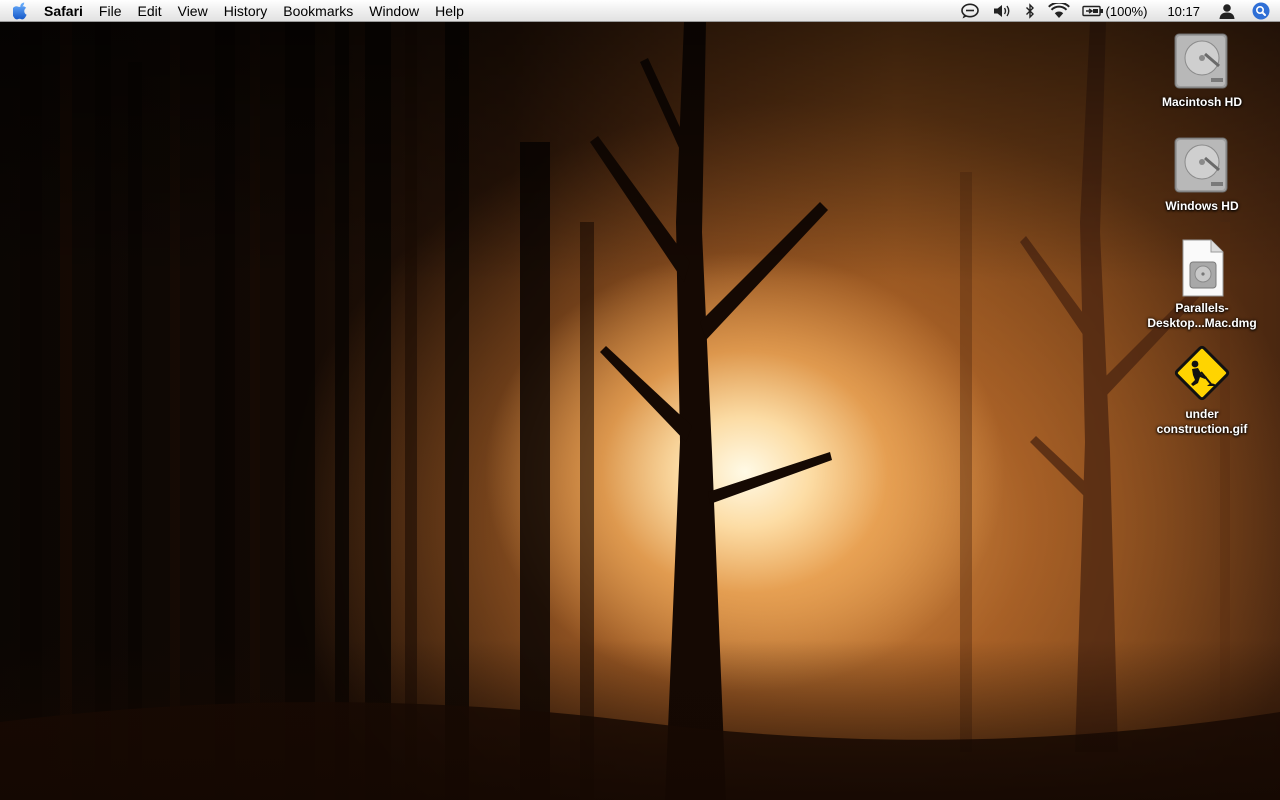 The width and height of the screenshot is (1280, 800). I want to click on desktop-icon-under-construction-gif: under construction.gif, so click(1202, 389).